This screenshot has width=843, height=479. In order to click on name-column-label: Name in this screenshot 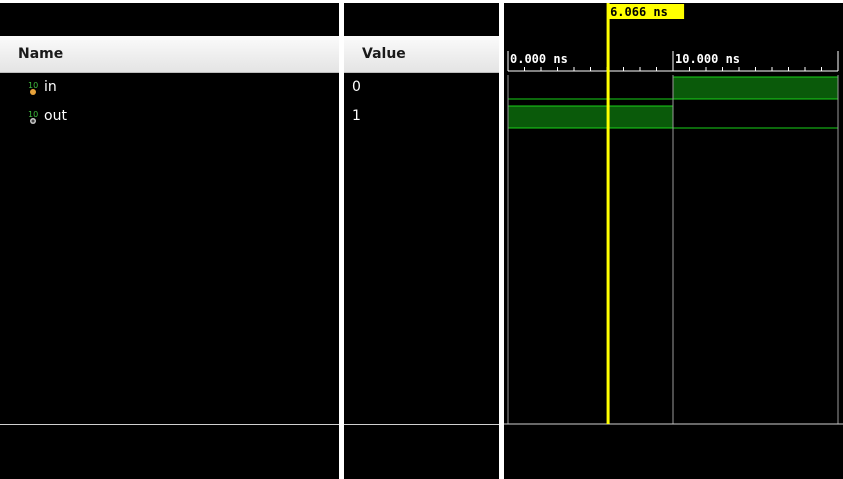, I will do `click(41, 54)`.